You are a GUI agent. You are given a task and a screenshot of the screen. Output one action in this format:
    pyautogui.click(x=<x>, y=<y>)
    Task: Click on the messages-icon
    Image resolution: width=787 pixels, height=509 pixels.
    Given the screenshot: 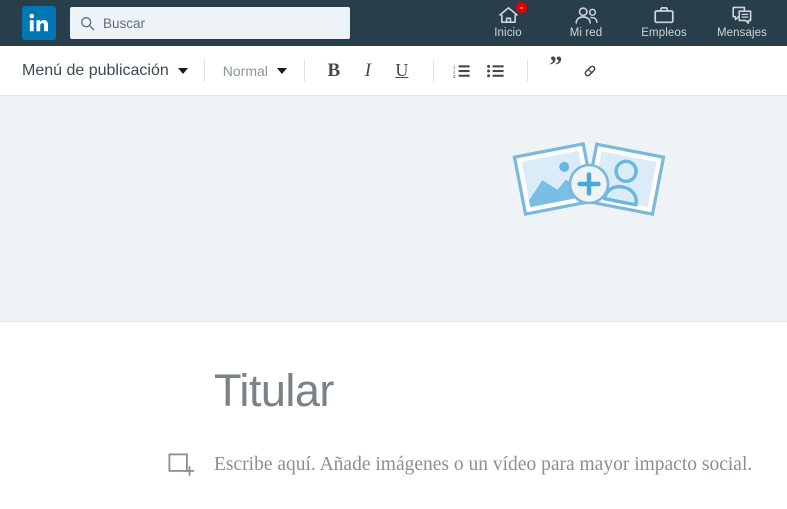 What is the action you would take?
    pyautogui.click(x=742, y=15)
    